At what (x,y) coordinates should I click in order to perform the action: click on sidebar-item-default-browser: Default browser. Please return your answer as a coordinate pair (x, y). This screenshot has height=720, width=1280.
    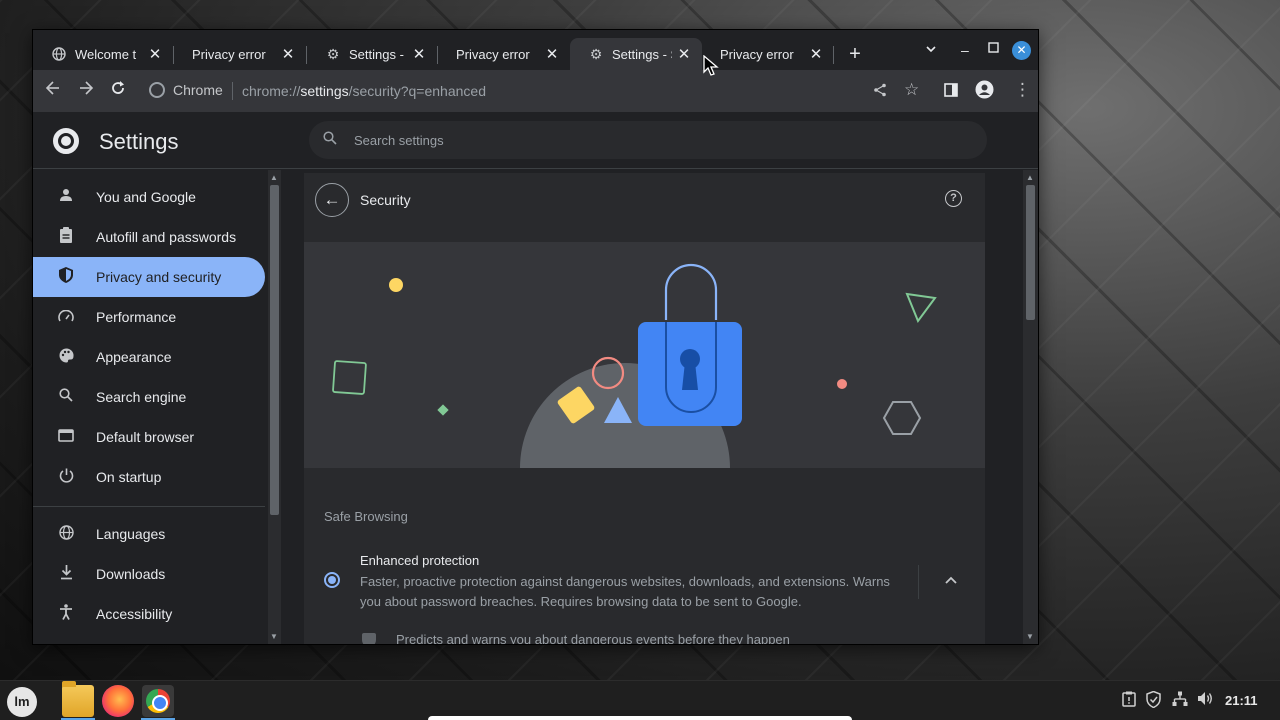
    Looking at the image, I should click on (149, 437).